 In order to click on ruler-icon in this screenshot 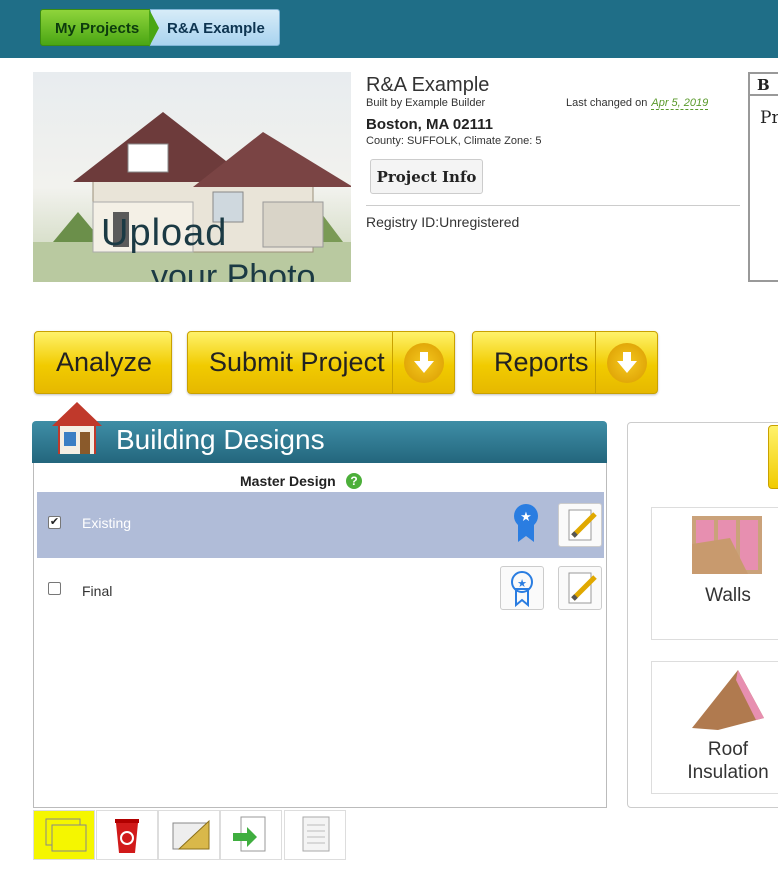, I will do `click(191, 834)`.